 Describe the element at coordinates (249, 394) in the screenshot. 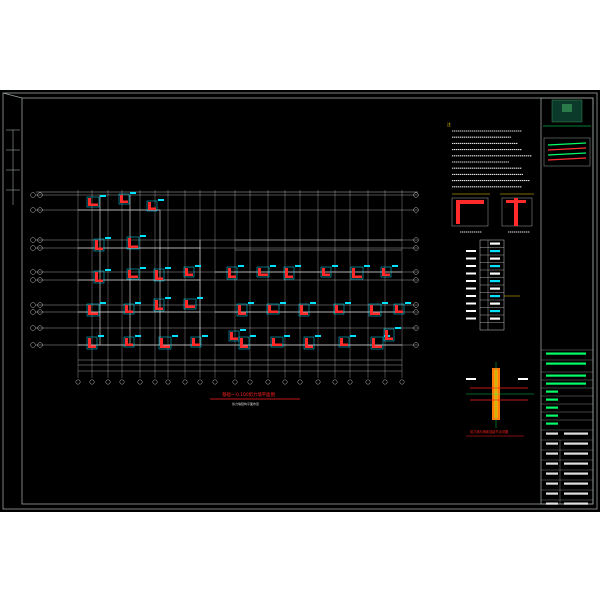

I see `plan-title: 基础~-0.100剪力墙平面图` at that location.